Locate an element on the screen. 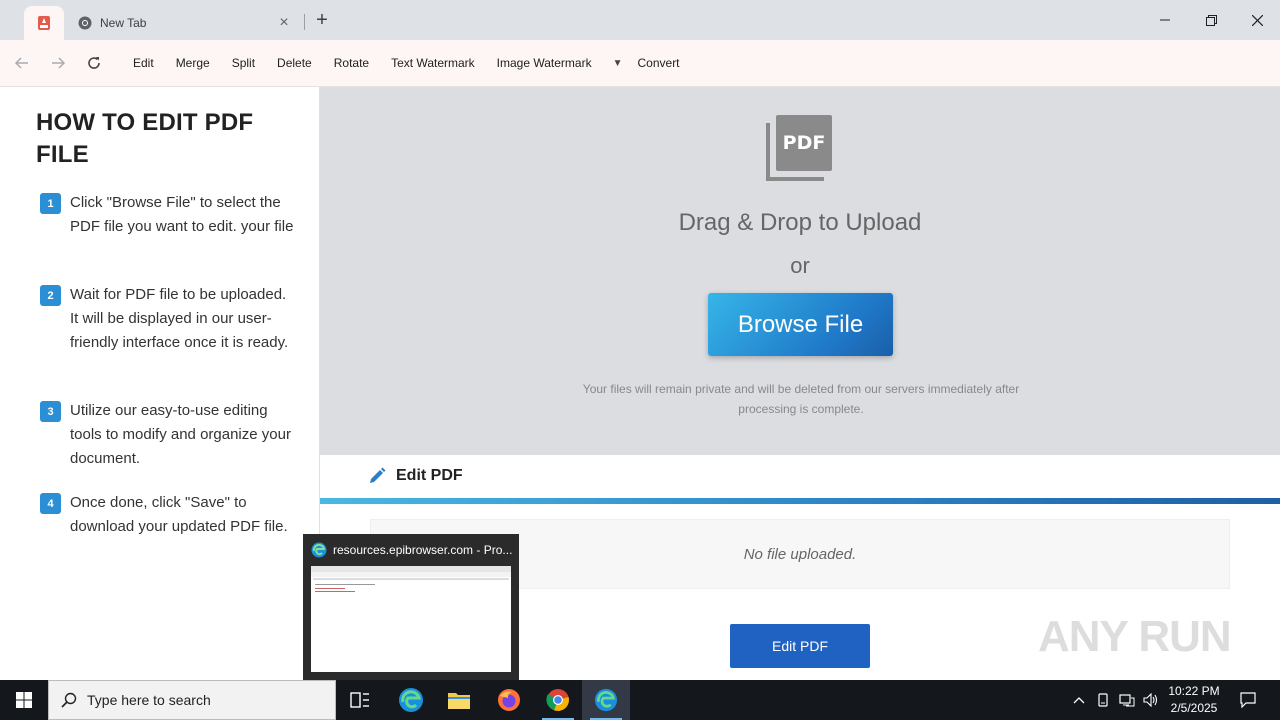 The height and width of the screenshot is (720, 1280). reload-icon is located at coordinates (94, 63).